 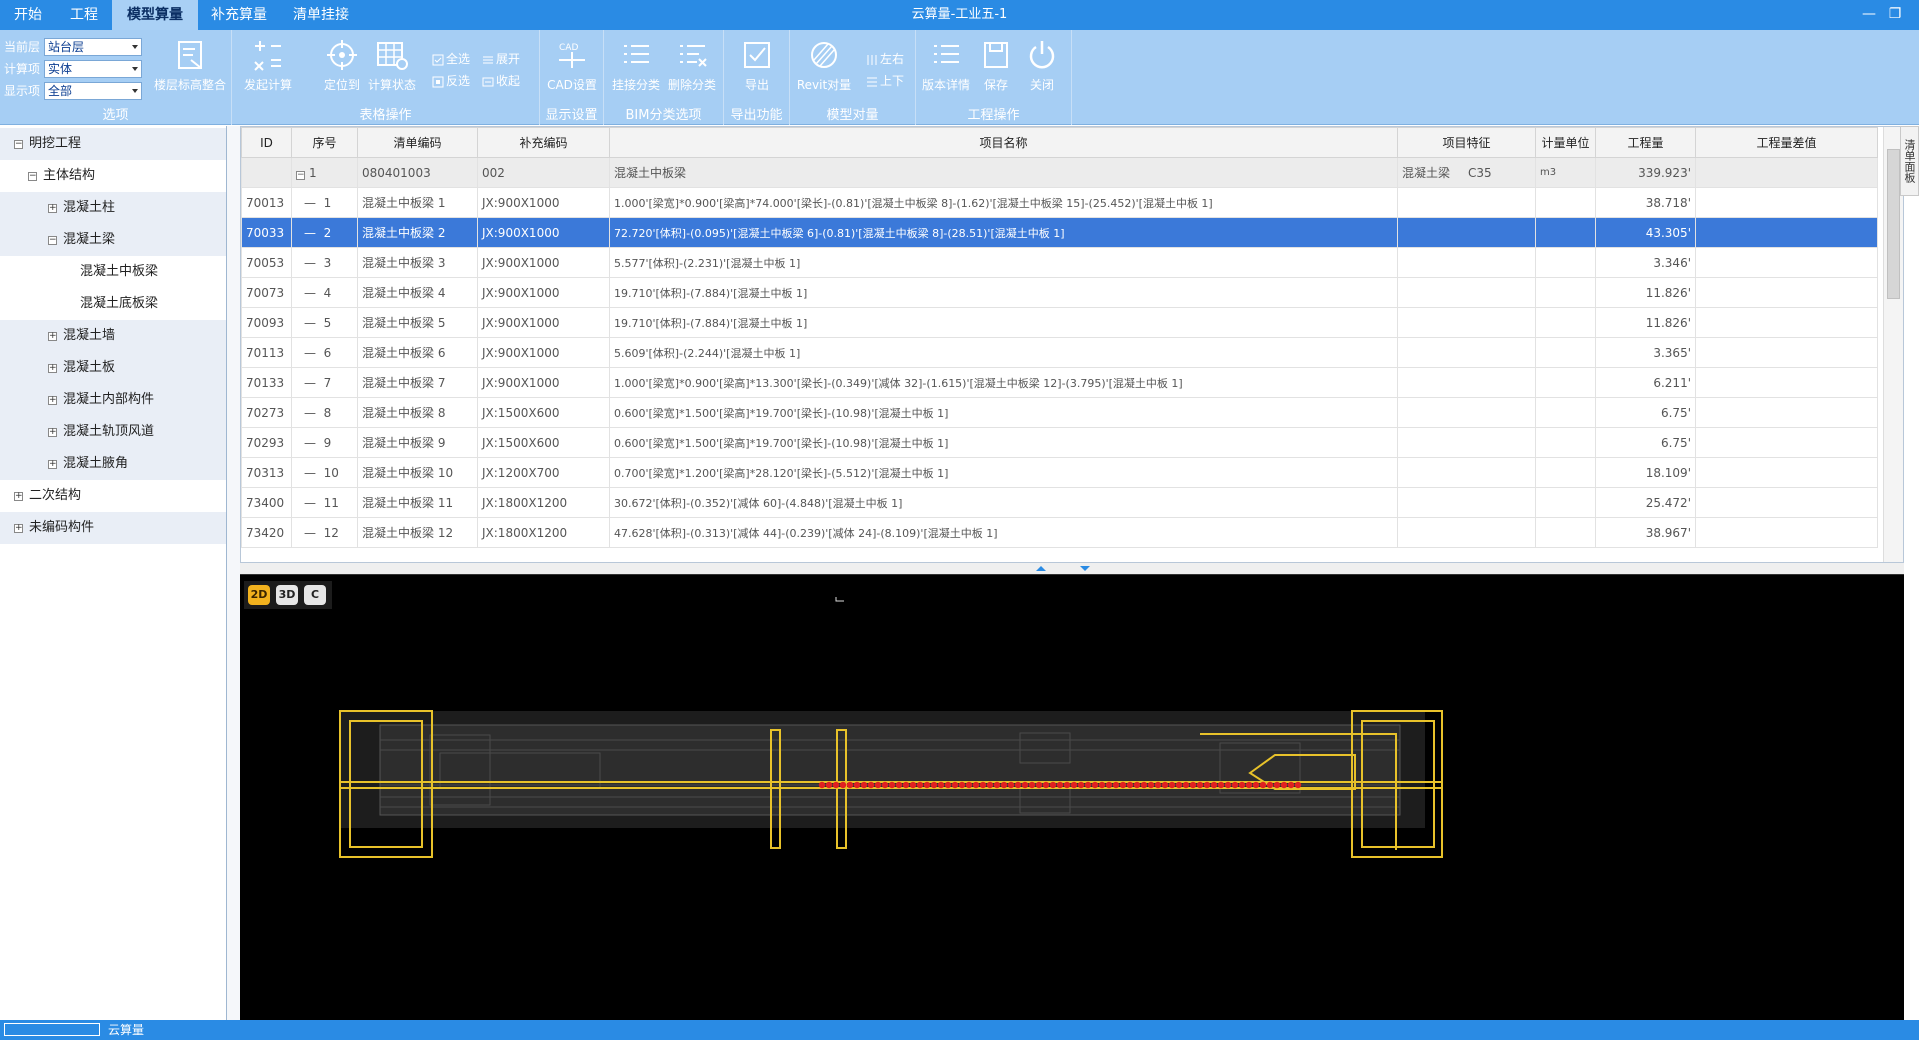 What do you see at coordinates (113, 432) in the screenshot?
I see `tree-node: + 混凝土轨顶风道` at bounding box center [113, 432].